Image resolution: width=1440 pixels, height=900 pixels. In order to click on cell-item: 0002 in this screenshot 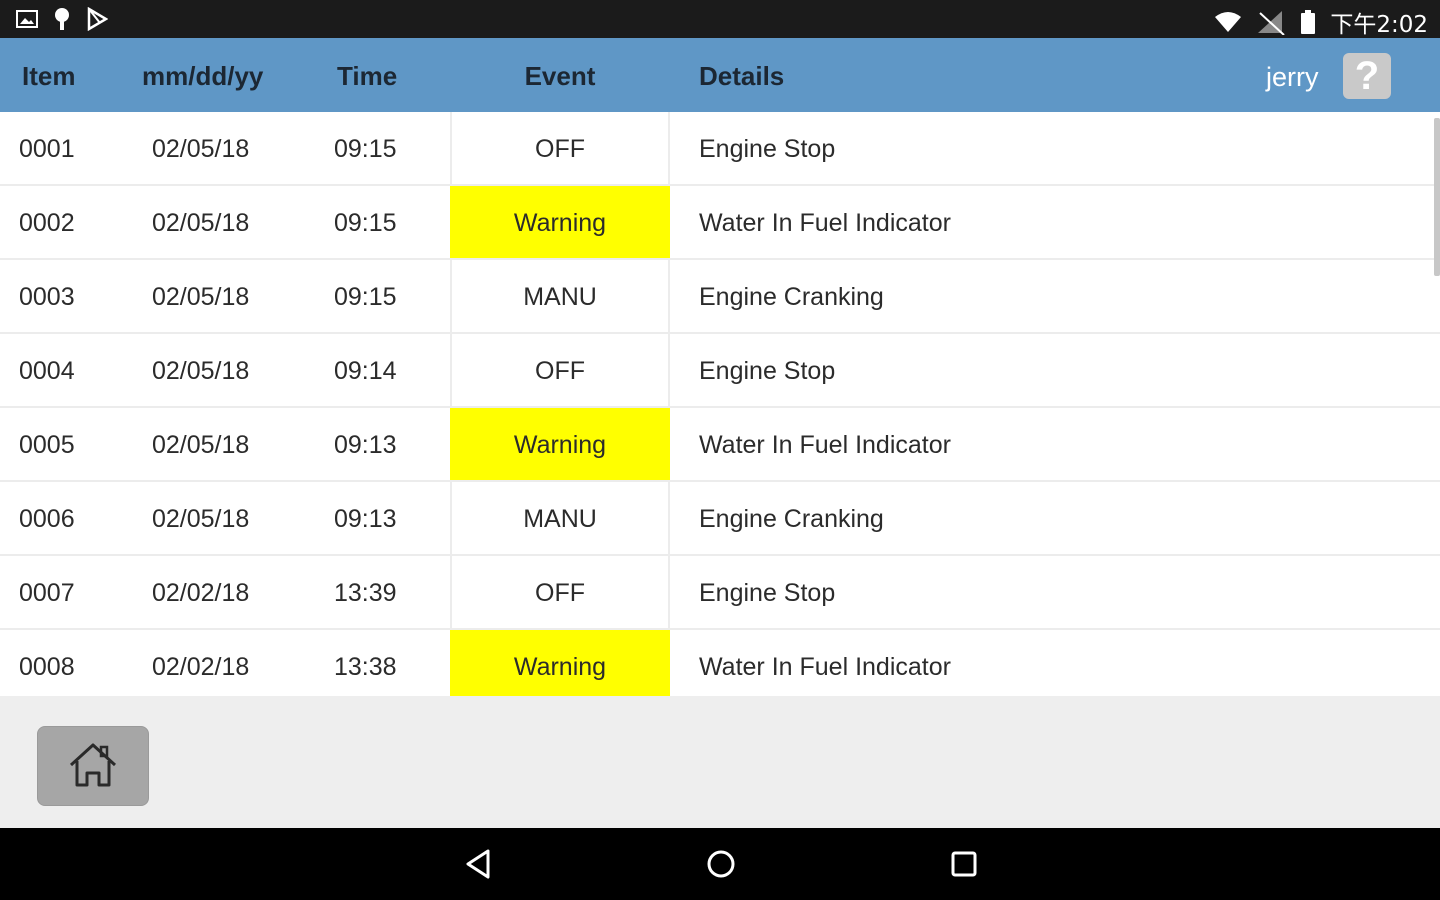, I will do `click(47, 223)`.